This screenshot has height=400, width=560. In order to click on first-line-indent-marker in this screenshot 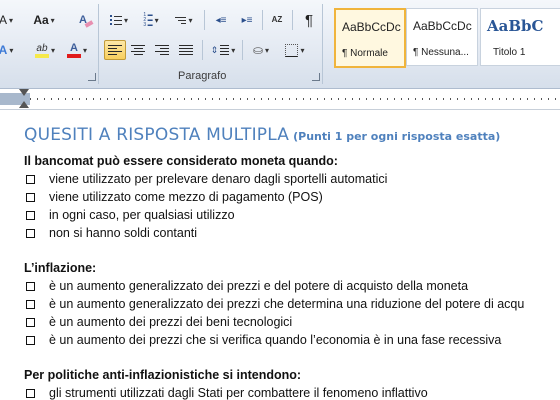, I will do `click(24, 92)`.